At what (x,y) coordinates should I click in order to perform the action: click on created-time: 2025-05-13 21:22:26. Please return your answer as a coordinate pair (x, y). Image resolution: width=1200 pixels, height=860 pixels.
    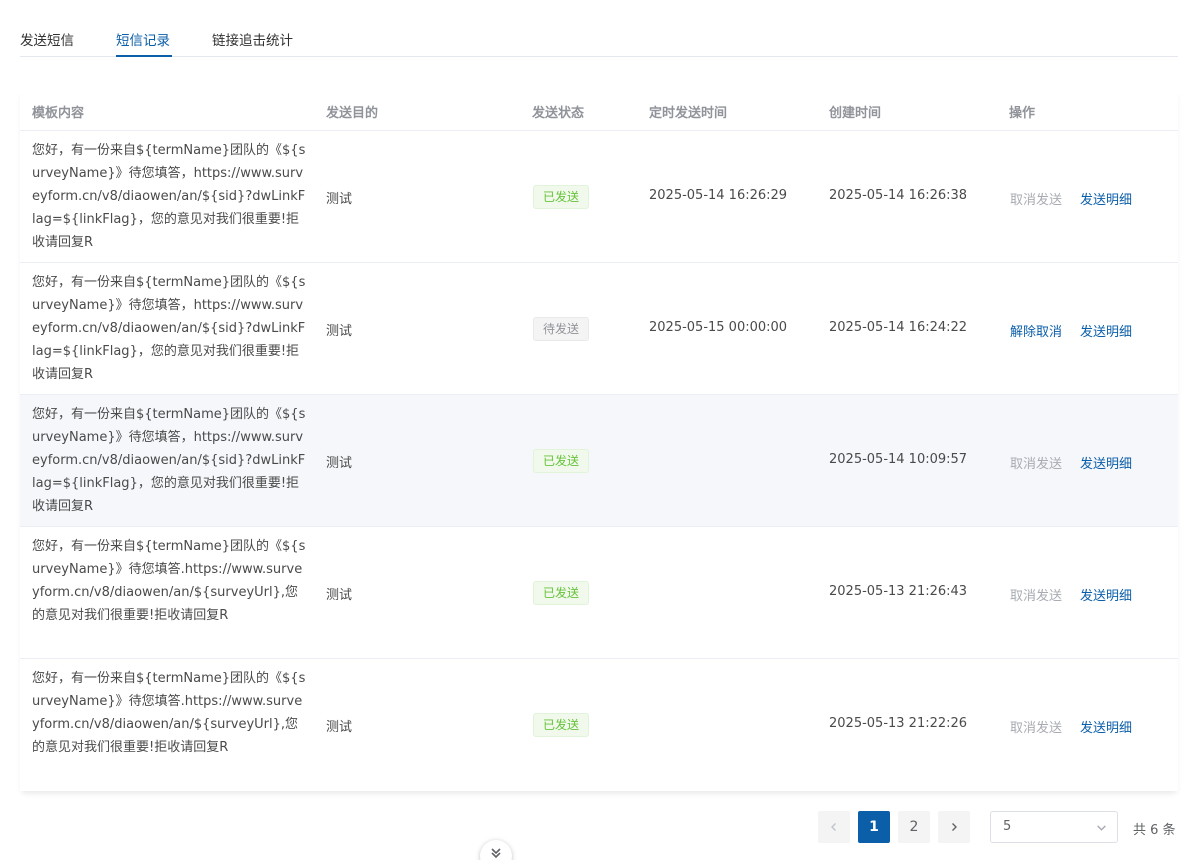
    Looking at the image, I should click on (898, 723).